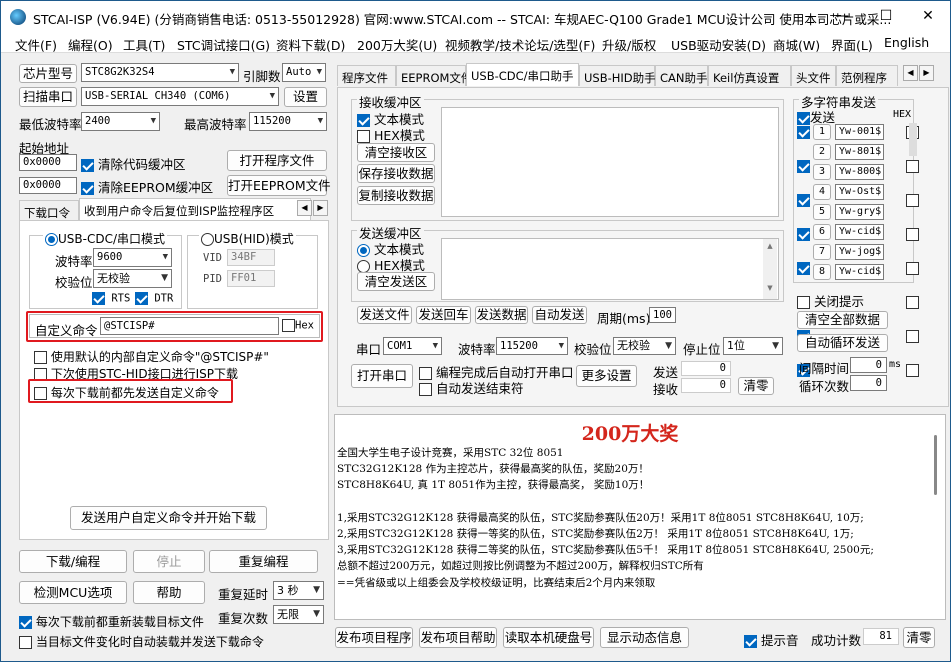 The width and height of the screenshot is (951, 662). Describe the element at coordinates (154, 298) in the screenshot. I see `dtr-checkbox: DTR` at that location.